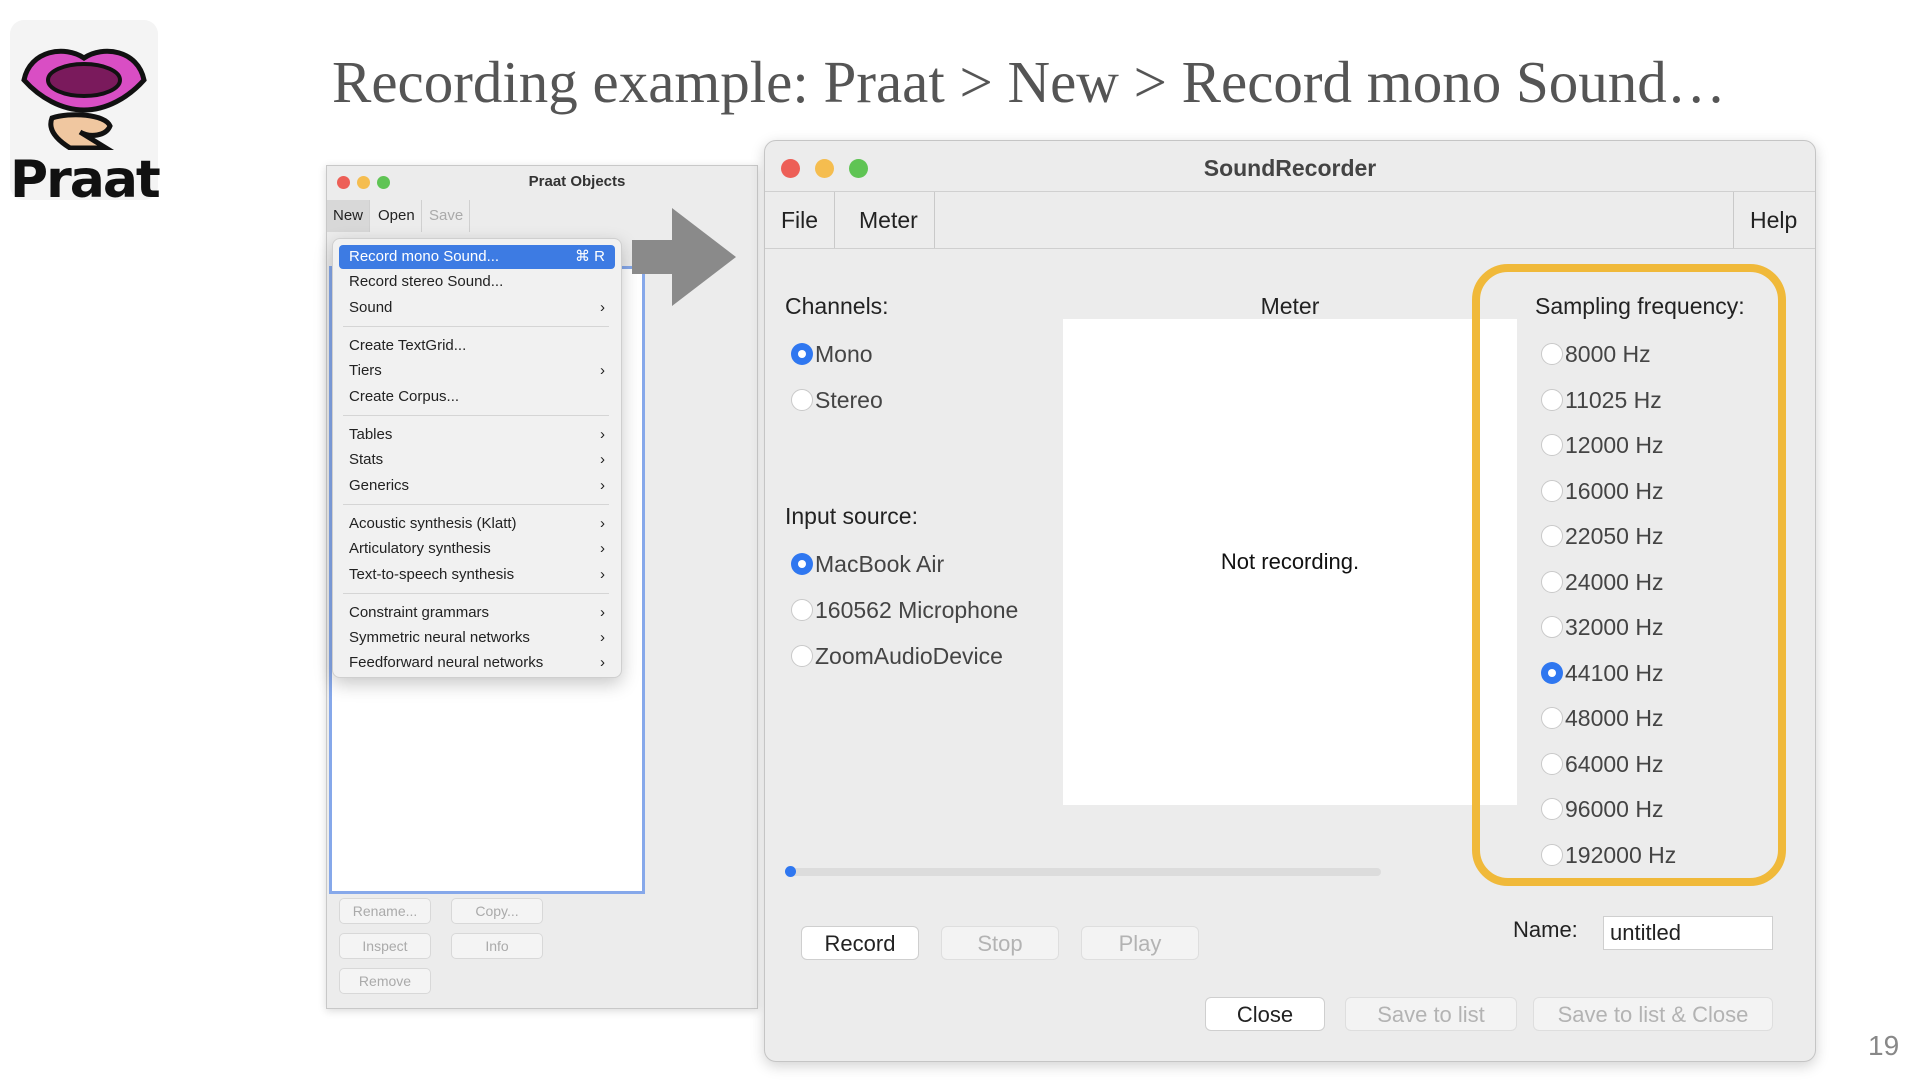 This screenshot has width=1920, height=1080. I want to click on menu-item-label: Generics, so click(379, 485).